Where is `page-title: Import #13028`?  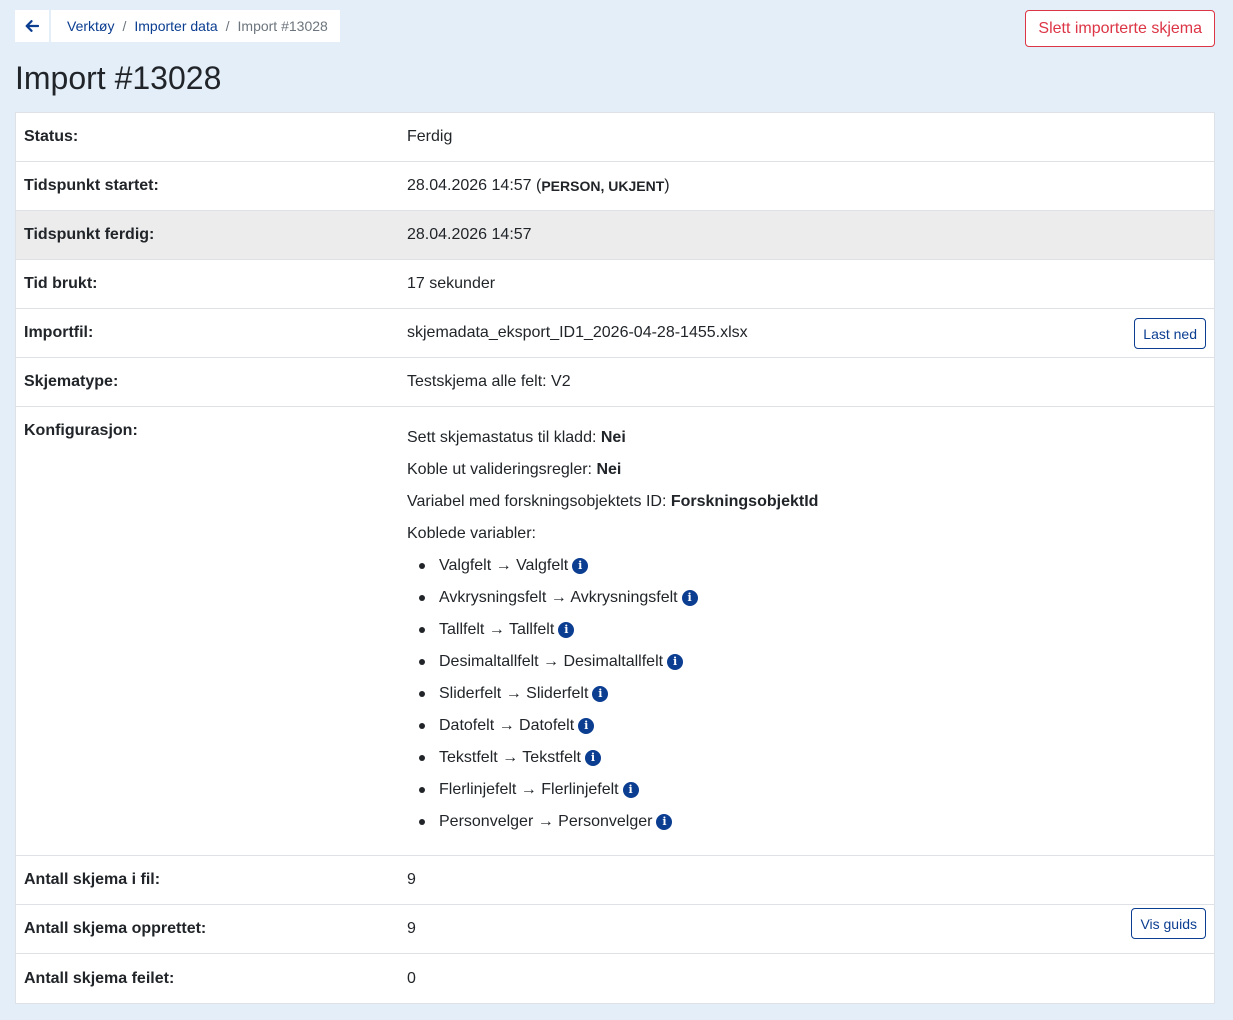
page-title: Import #13028 is located at coordinates (118, 78).